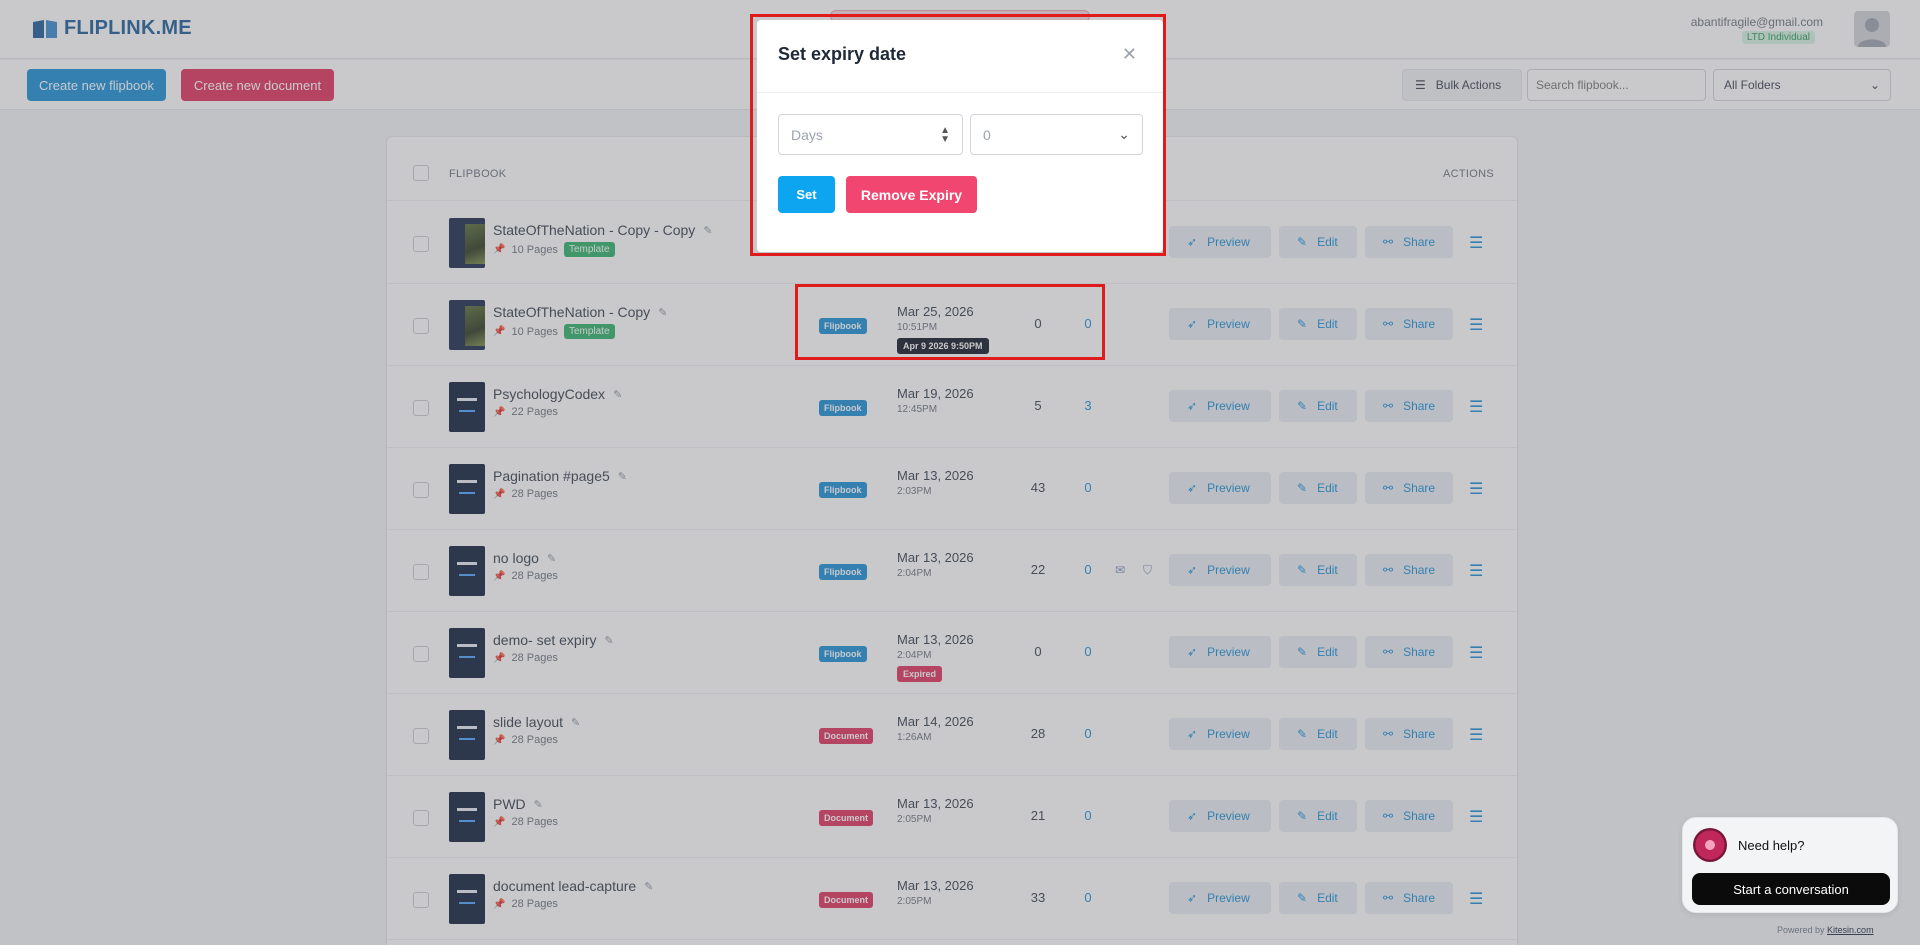 The image size is (1920, 945). What do you see at coordinates (1791, 889) in the screenshot?
I see `start-conversation-button: Start a conversation` at bounding box center [1791, 889].